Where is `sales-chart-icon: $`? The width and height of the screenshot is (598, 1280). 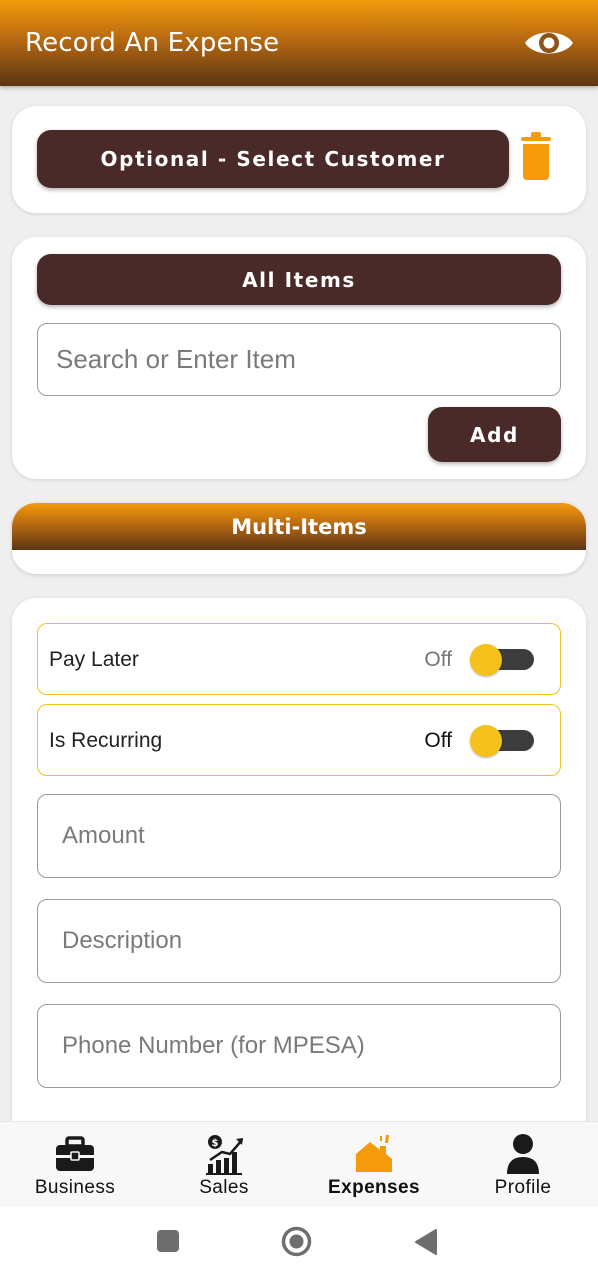 sales-chart-icon: $ is located at coordinates (224, 1155).